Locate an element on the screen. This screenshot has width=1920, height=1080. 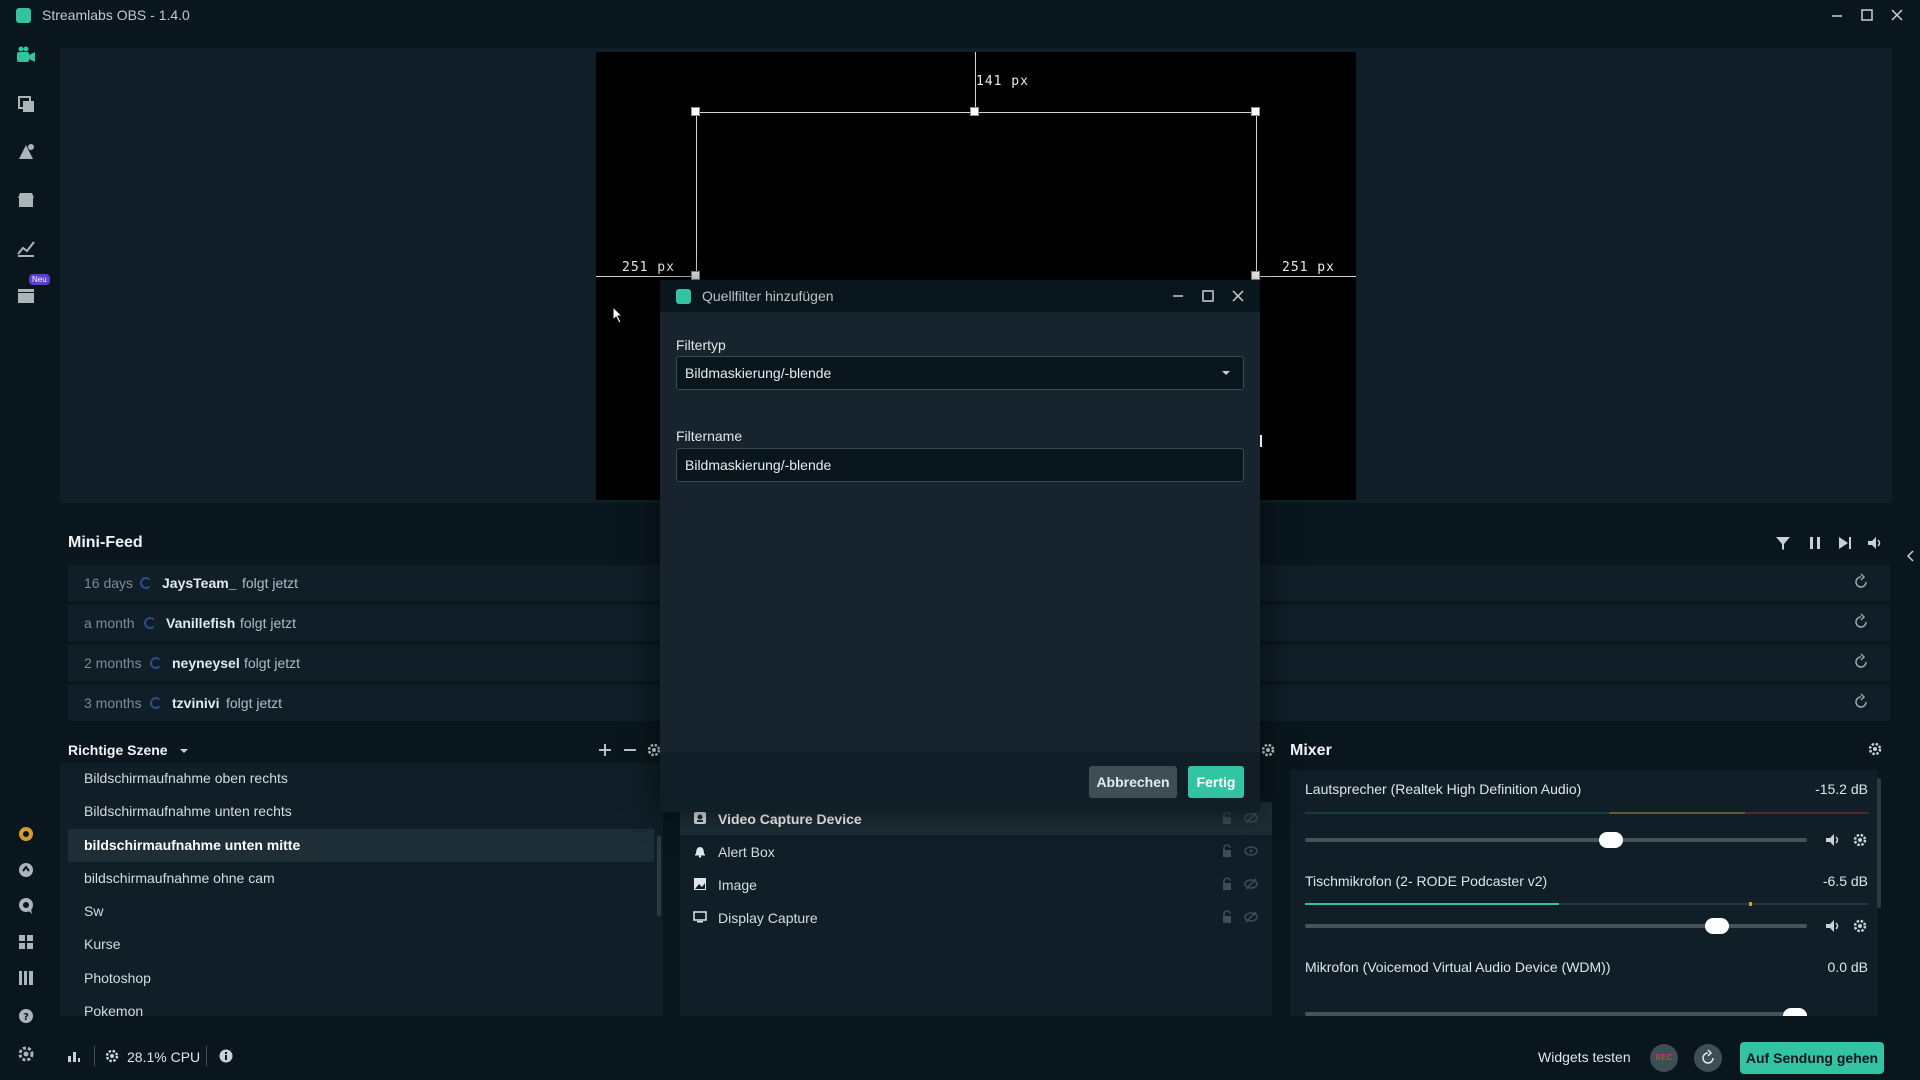
filter-type-select: Bildmaskierung/-blende is located at coordinates (960, 373).